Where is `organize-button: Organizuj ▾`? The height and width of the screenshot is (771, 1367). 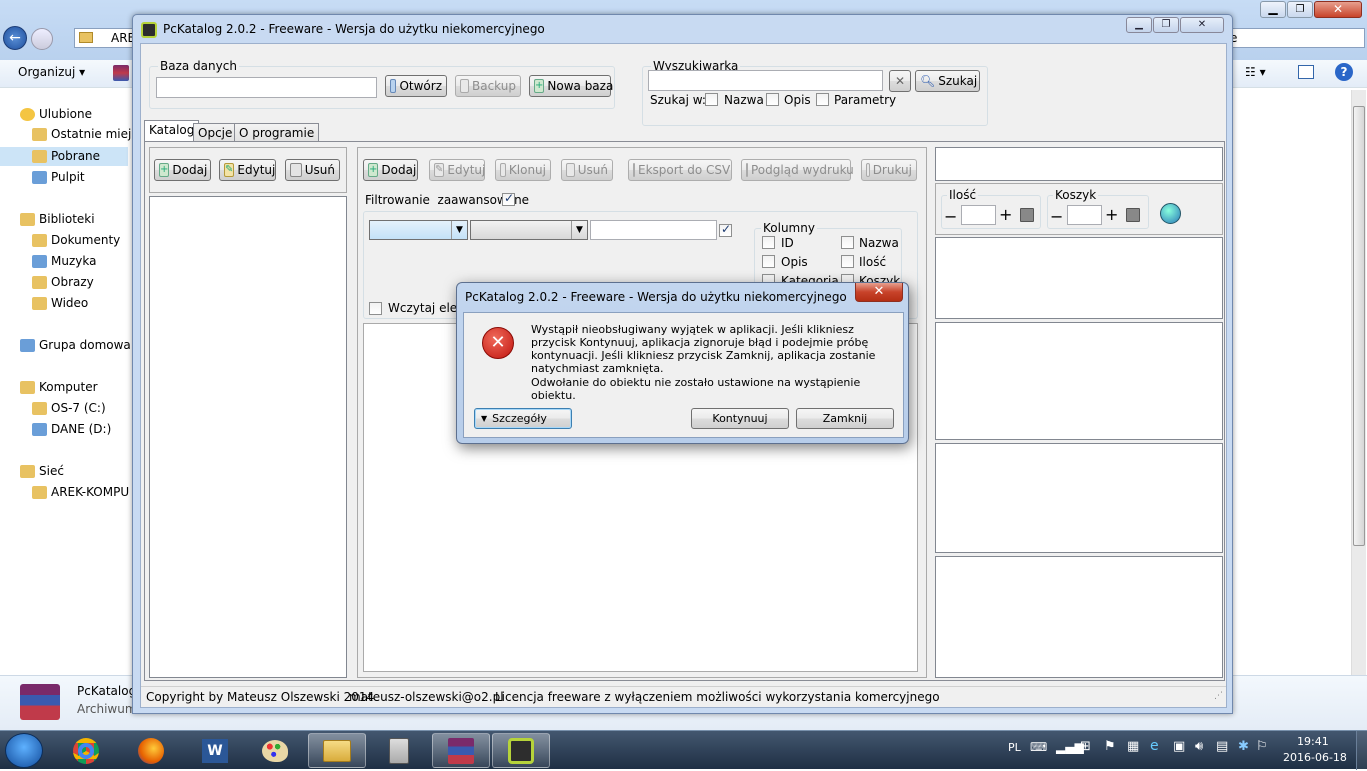
organize-button: Organizuj ▾ is located at coordinates (51, 72).